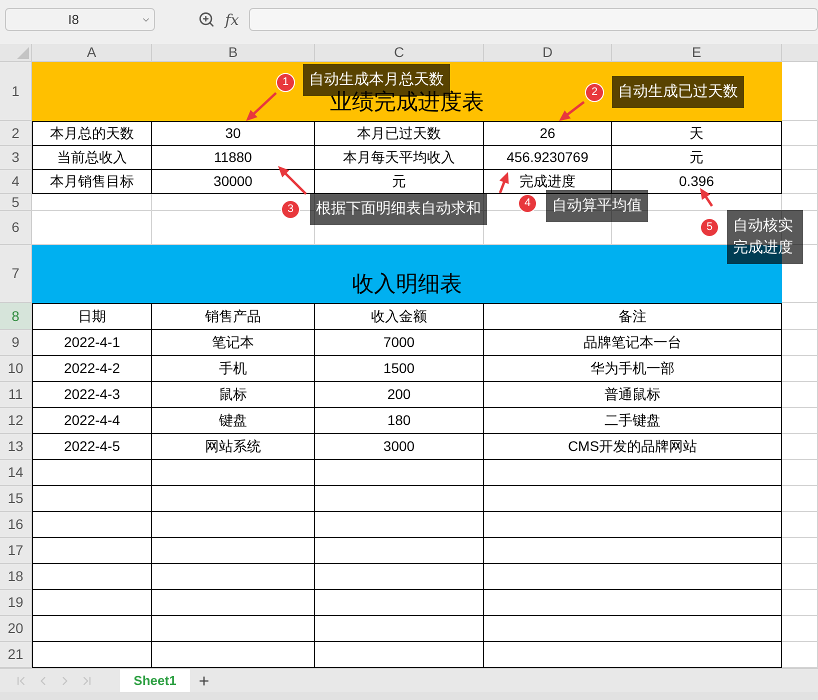  I want to click on table-cell: 收入金额, so click(399, 316).